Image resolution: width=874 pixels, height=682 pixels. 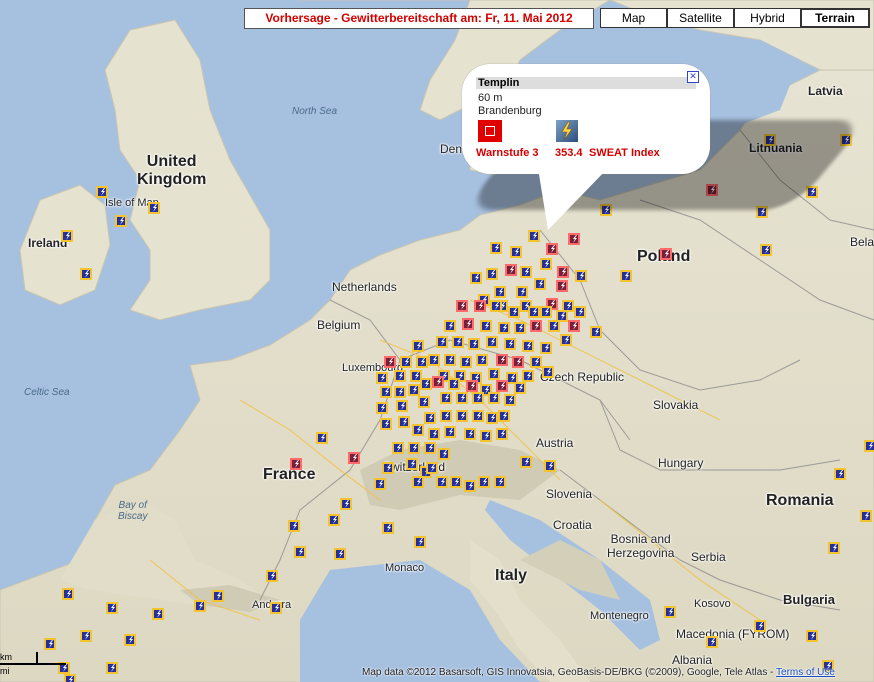 I want to click on map-type-hybrid-button: Hybrid, so click(x=767, y=18).